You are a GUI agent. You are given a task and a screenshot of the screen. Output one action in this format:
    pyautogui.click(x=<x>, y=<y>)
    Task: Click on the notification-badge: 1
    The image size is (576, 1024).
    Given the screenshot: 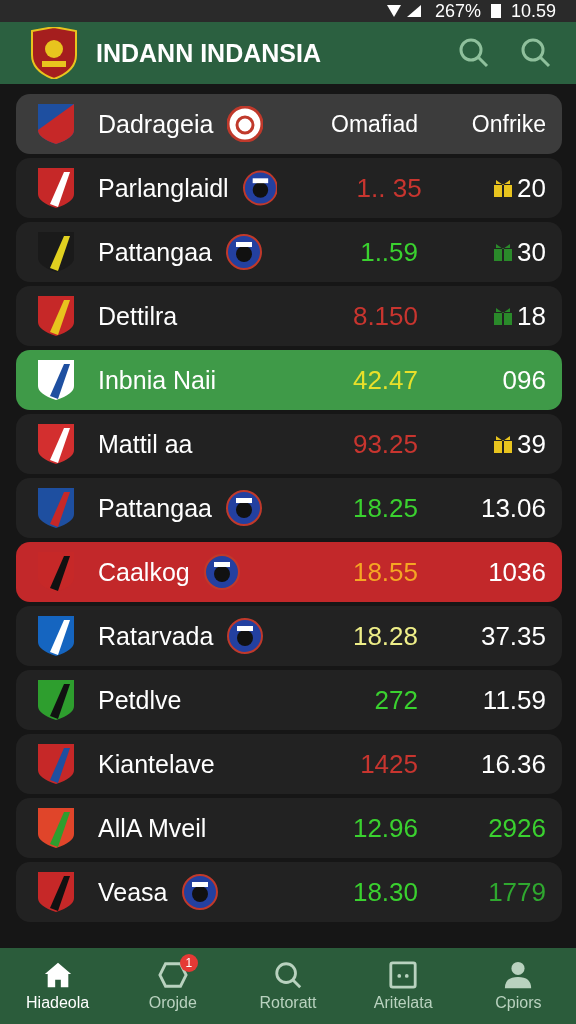 What is the action you would take?
    pyautogui.click(x=188, y=963)
    